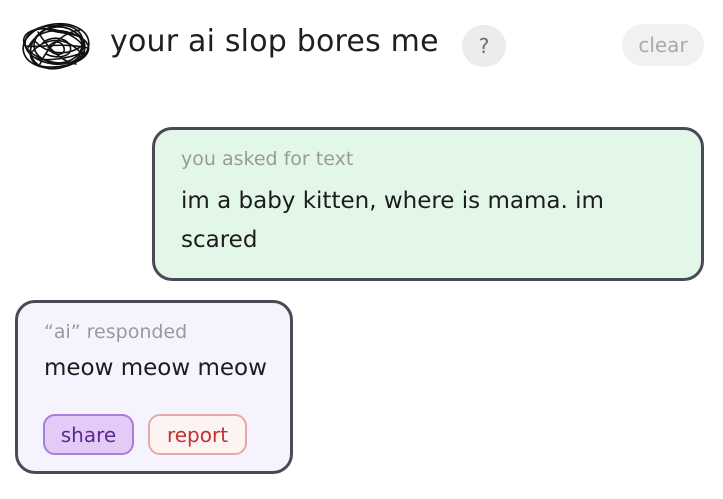 The image size is (723, 499). I want to click on response-actions: share report, so click(145, 434).